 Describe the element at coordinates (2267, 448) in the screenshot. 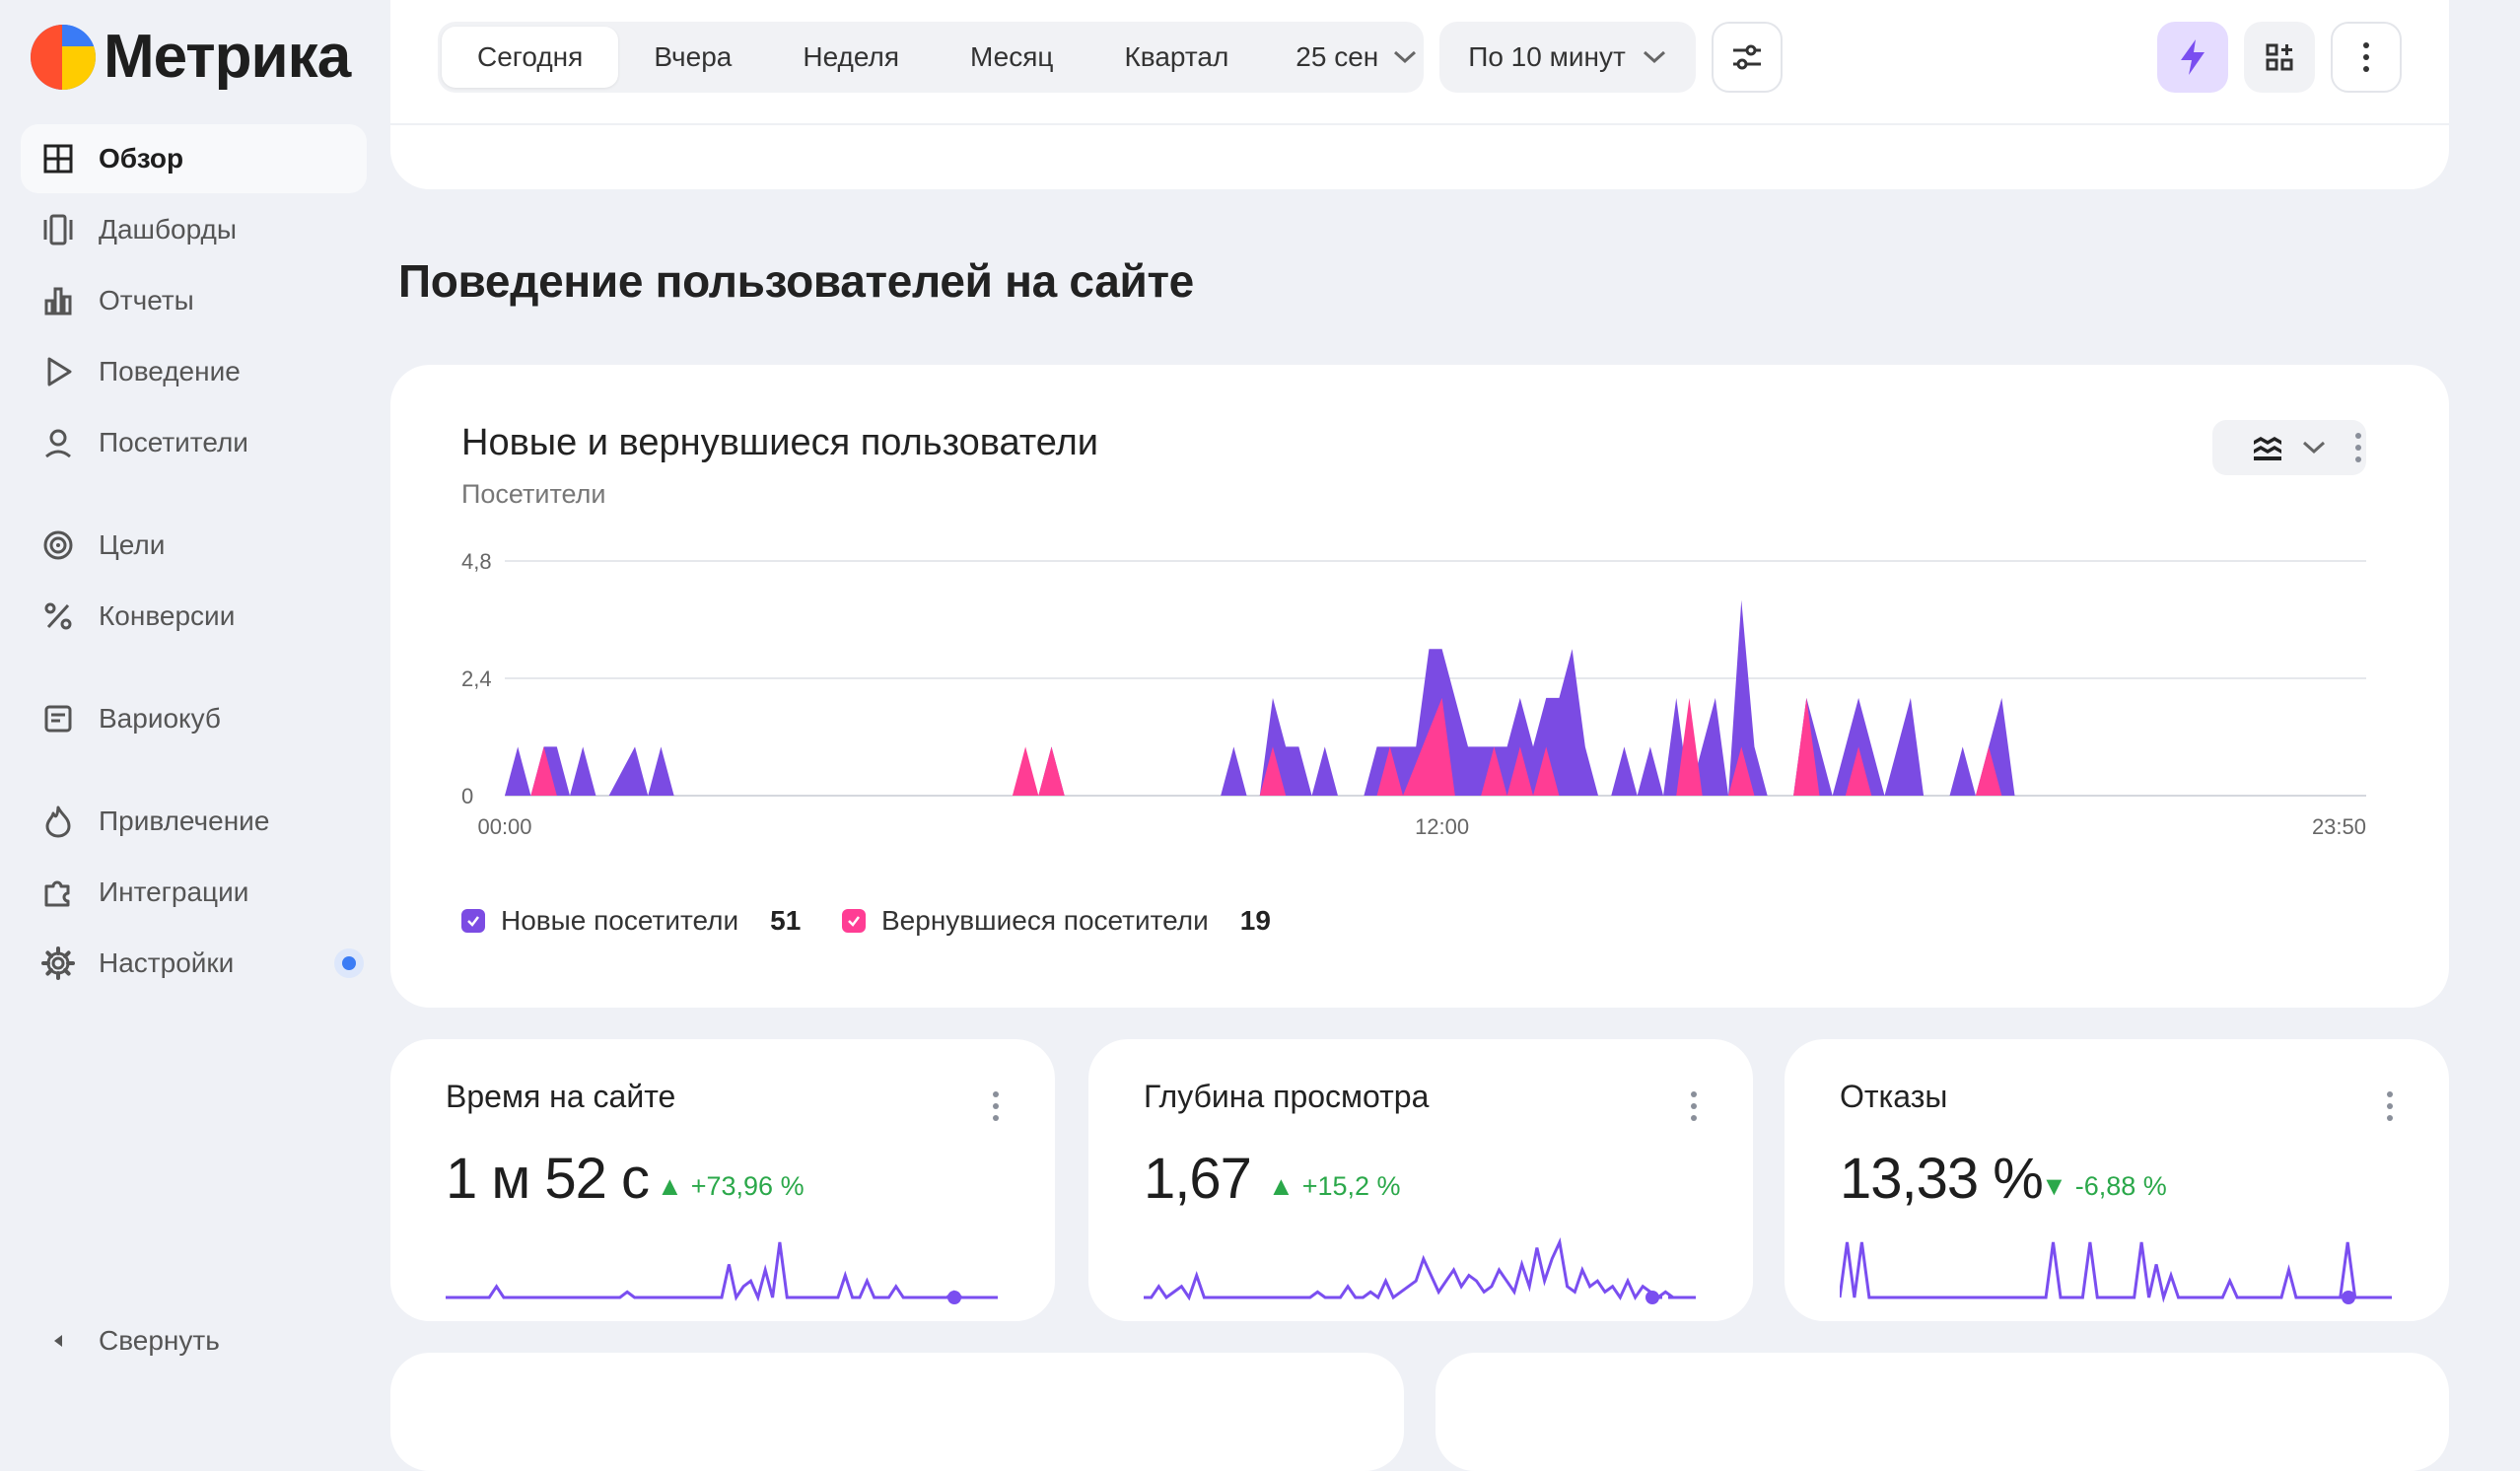

I see `stacked-area-icon` at that location.